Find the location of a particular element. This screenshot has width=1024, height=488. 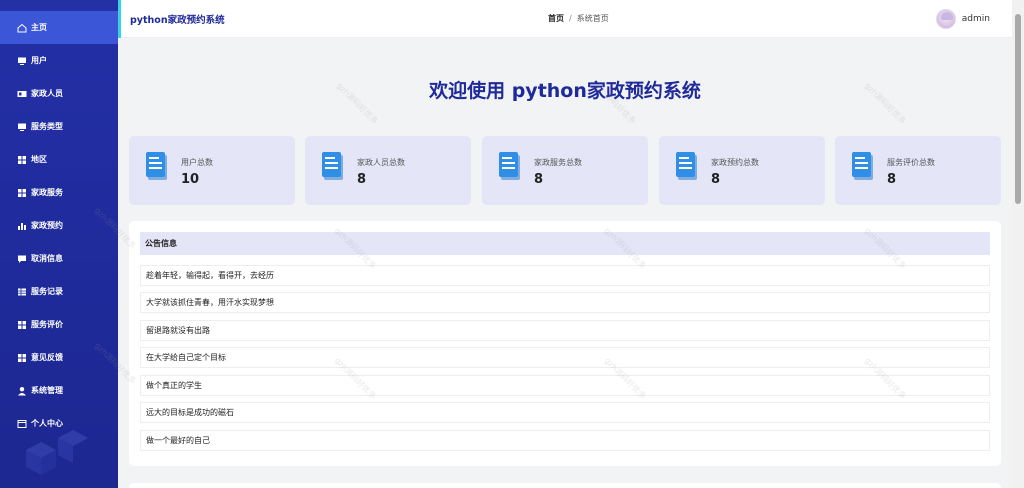

top-header: python家政预约系统 首页 / 系统首页 admin is located at coordinates (565, 19).